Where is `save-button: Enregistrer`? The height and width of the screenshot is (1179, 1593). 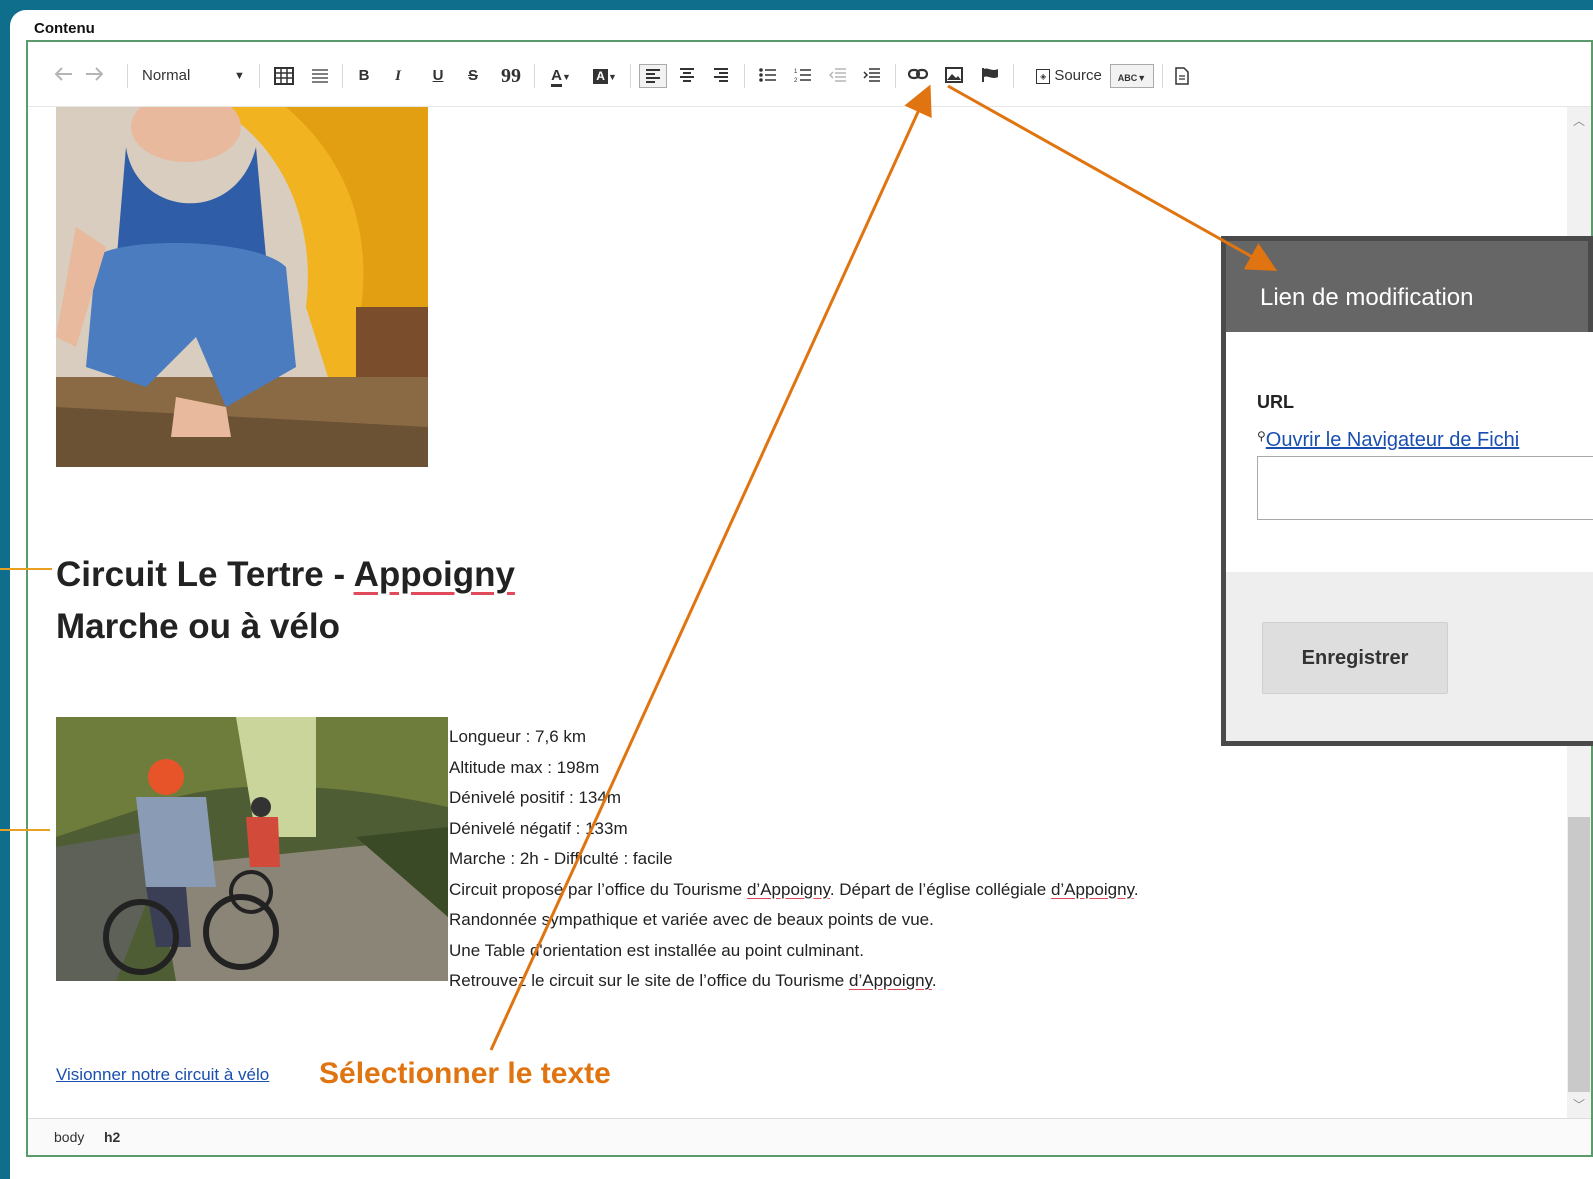
save-button: Enregistrer is located at coordinates (1355, 658).